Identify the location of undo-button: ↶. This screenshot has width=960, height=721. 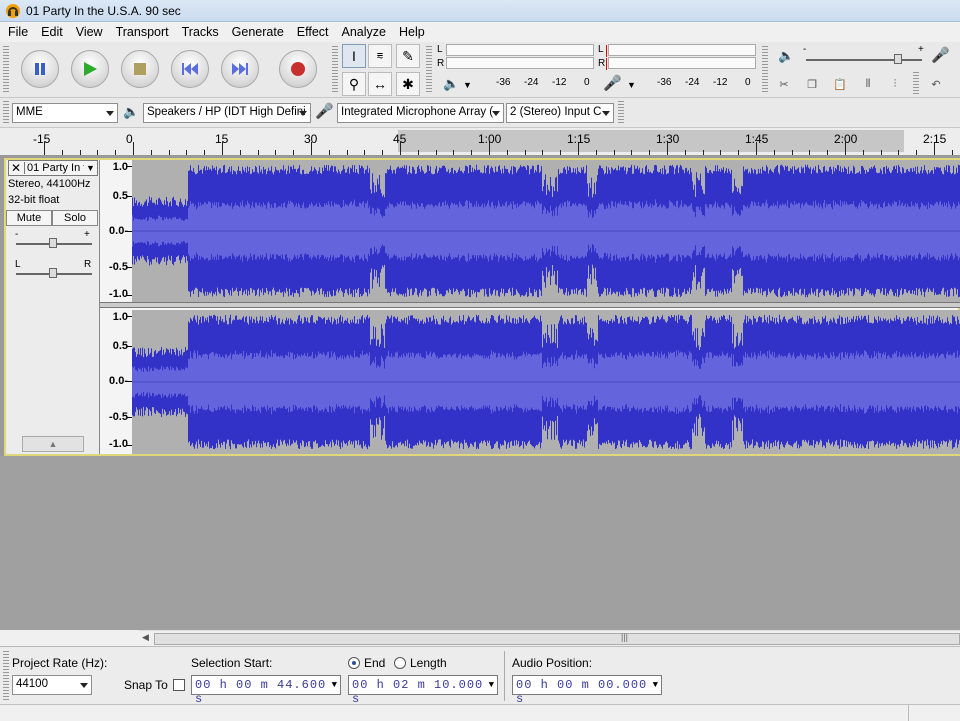
(936, 84).